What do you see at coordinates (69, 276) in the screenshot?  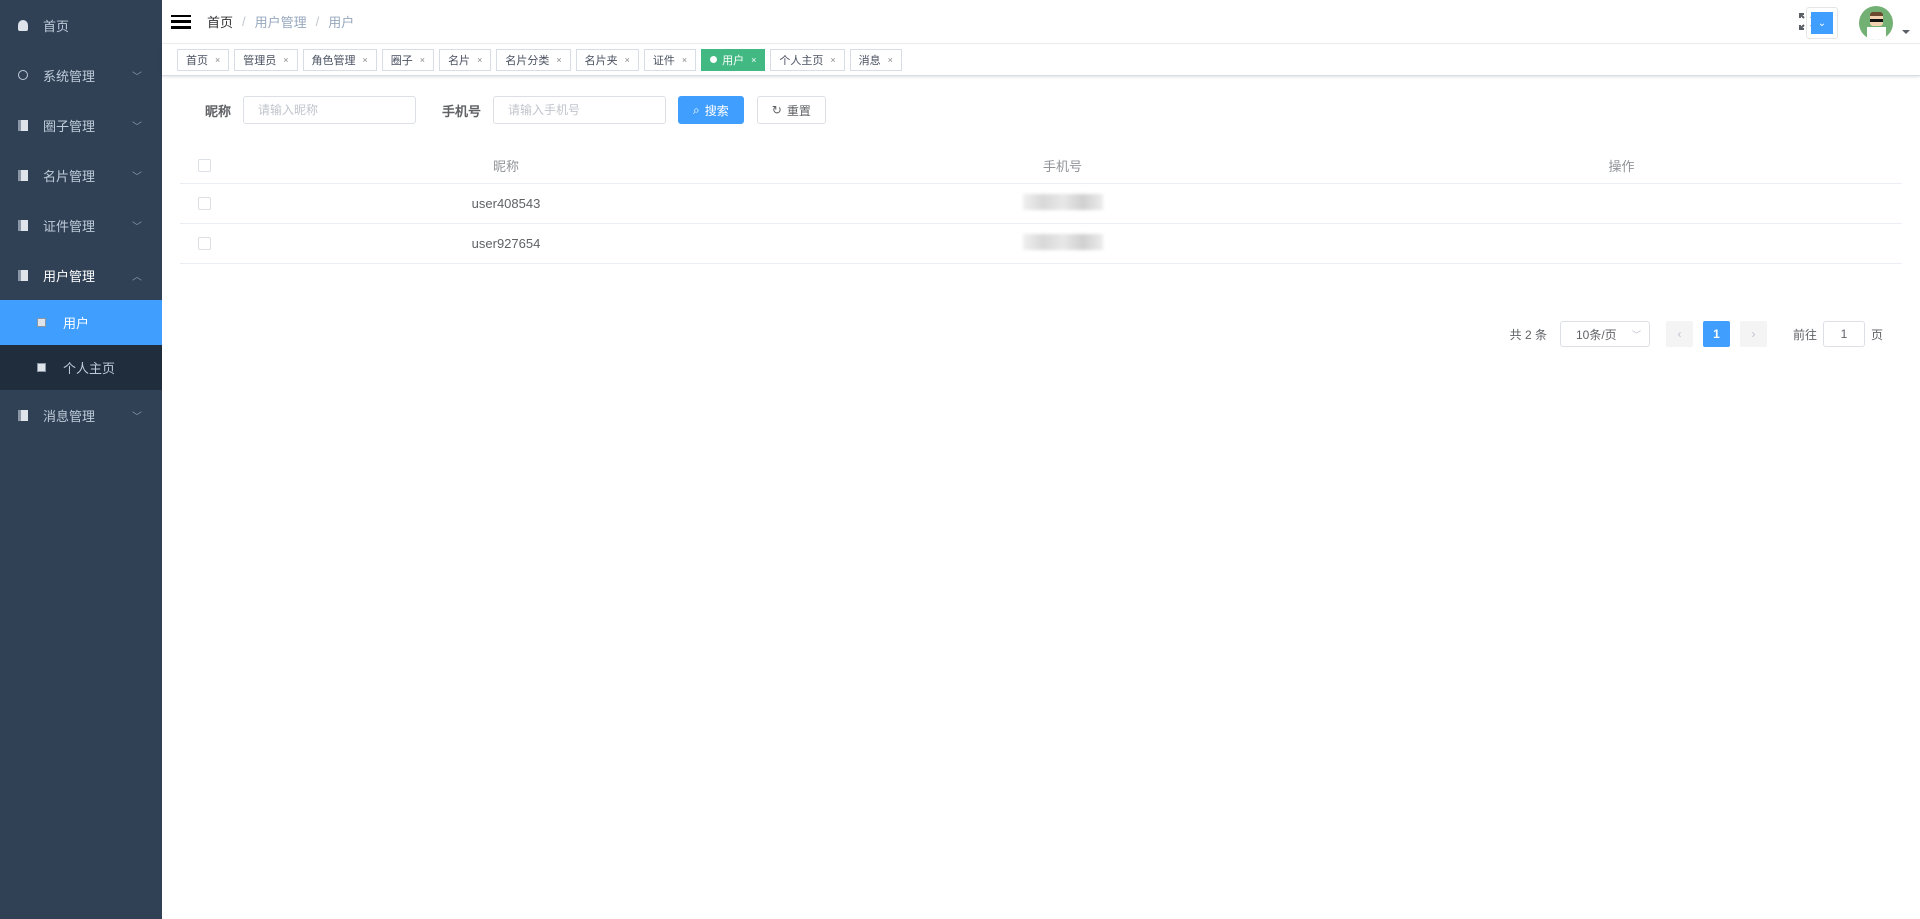 I see `menu-label: 用户管理` at bounding box center [69, 276].